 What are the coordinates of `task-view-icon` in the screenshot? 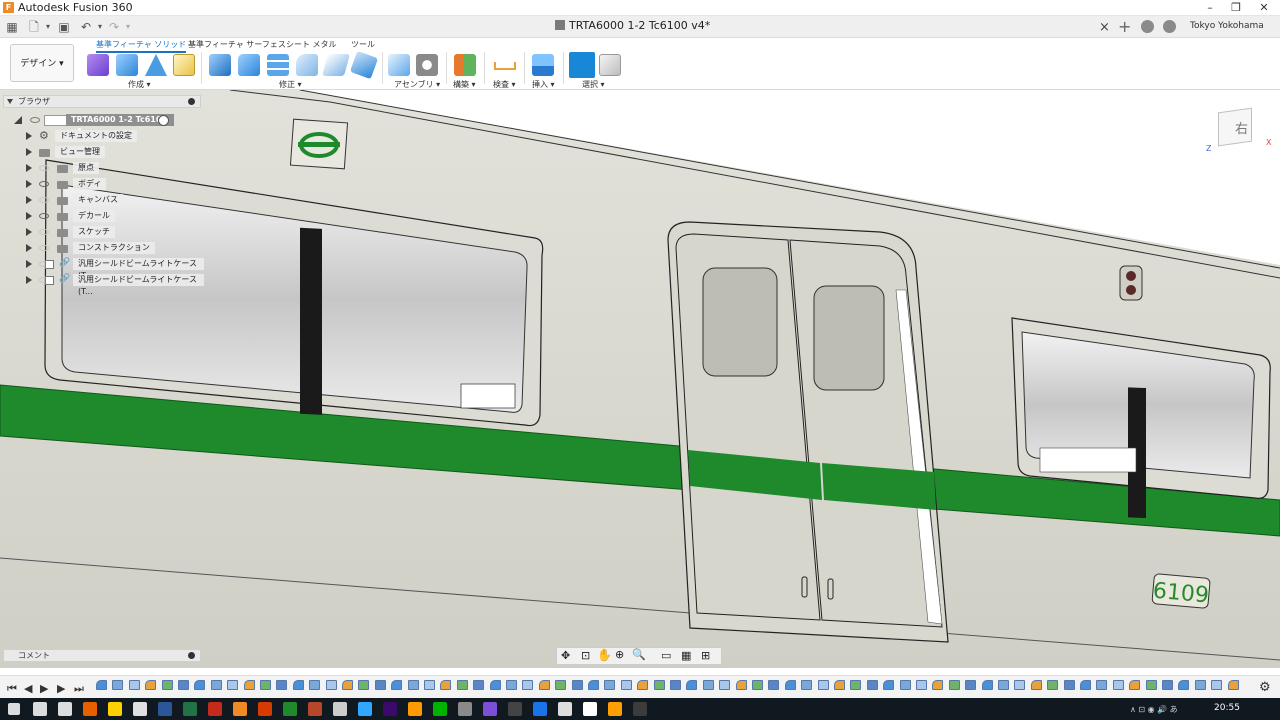 It's located at (65, 709).